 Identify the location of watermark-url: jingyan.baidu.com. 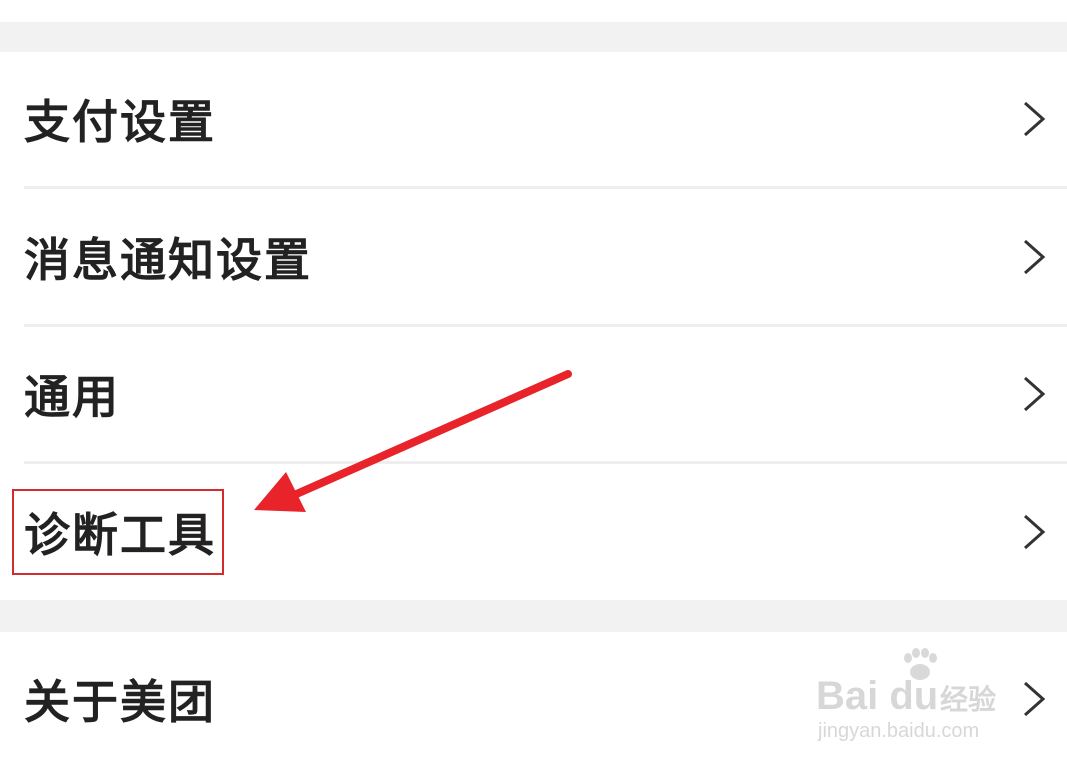
(899, 731).